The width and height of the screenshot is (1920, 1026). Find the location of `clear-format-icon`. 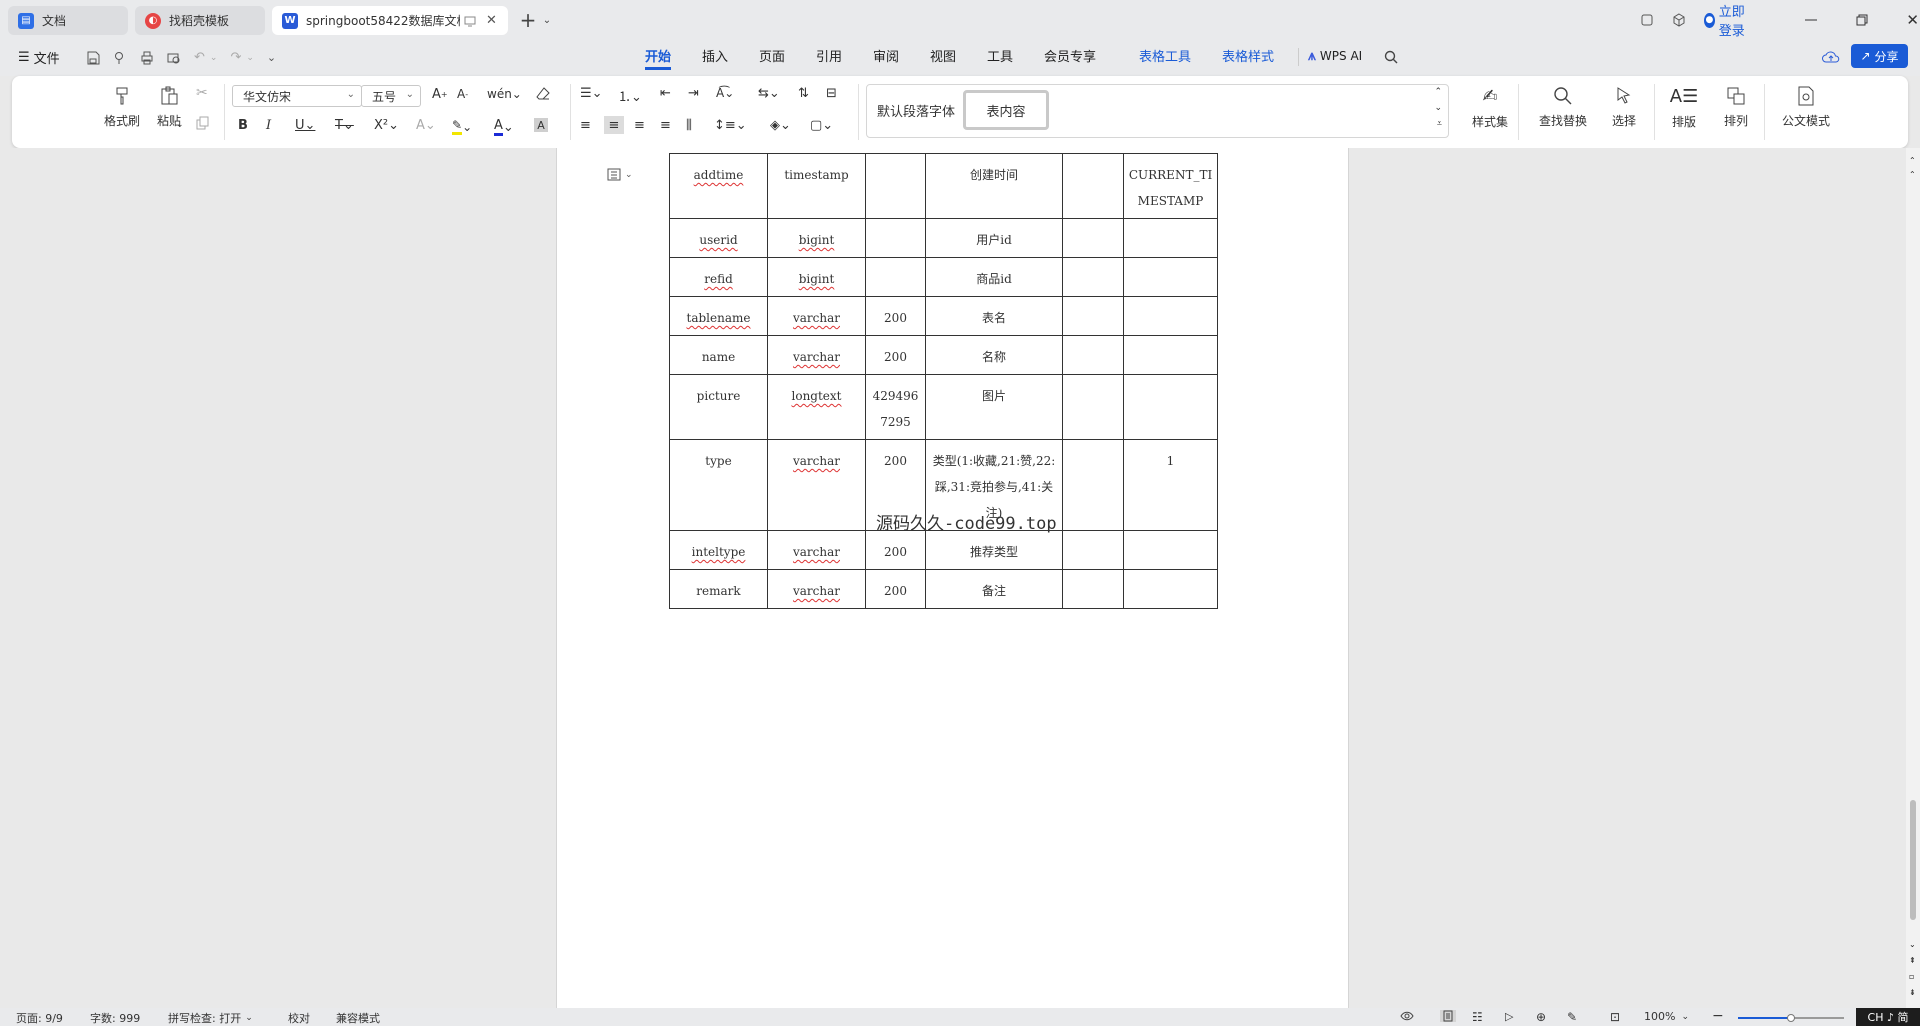

clear-format-icon is located at coordinates (543, 94).